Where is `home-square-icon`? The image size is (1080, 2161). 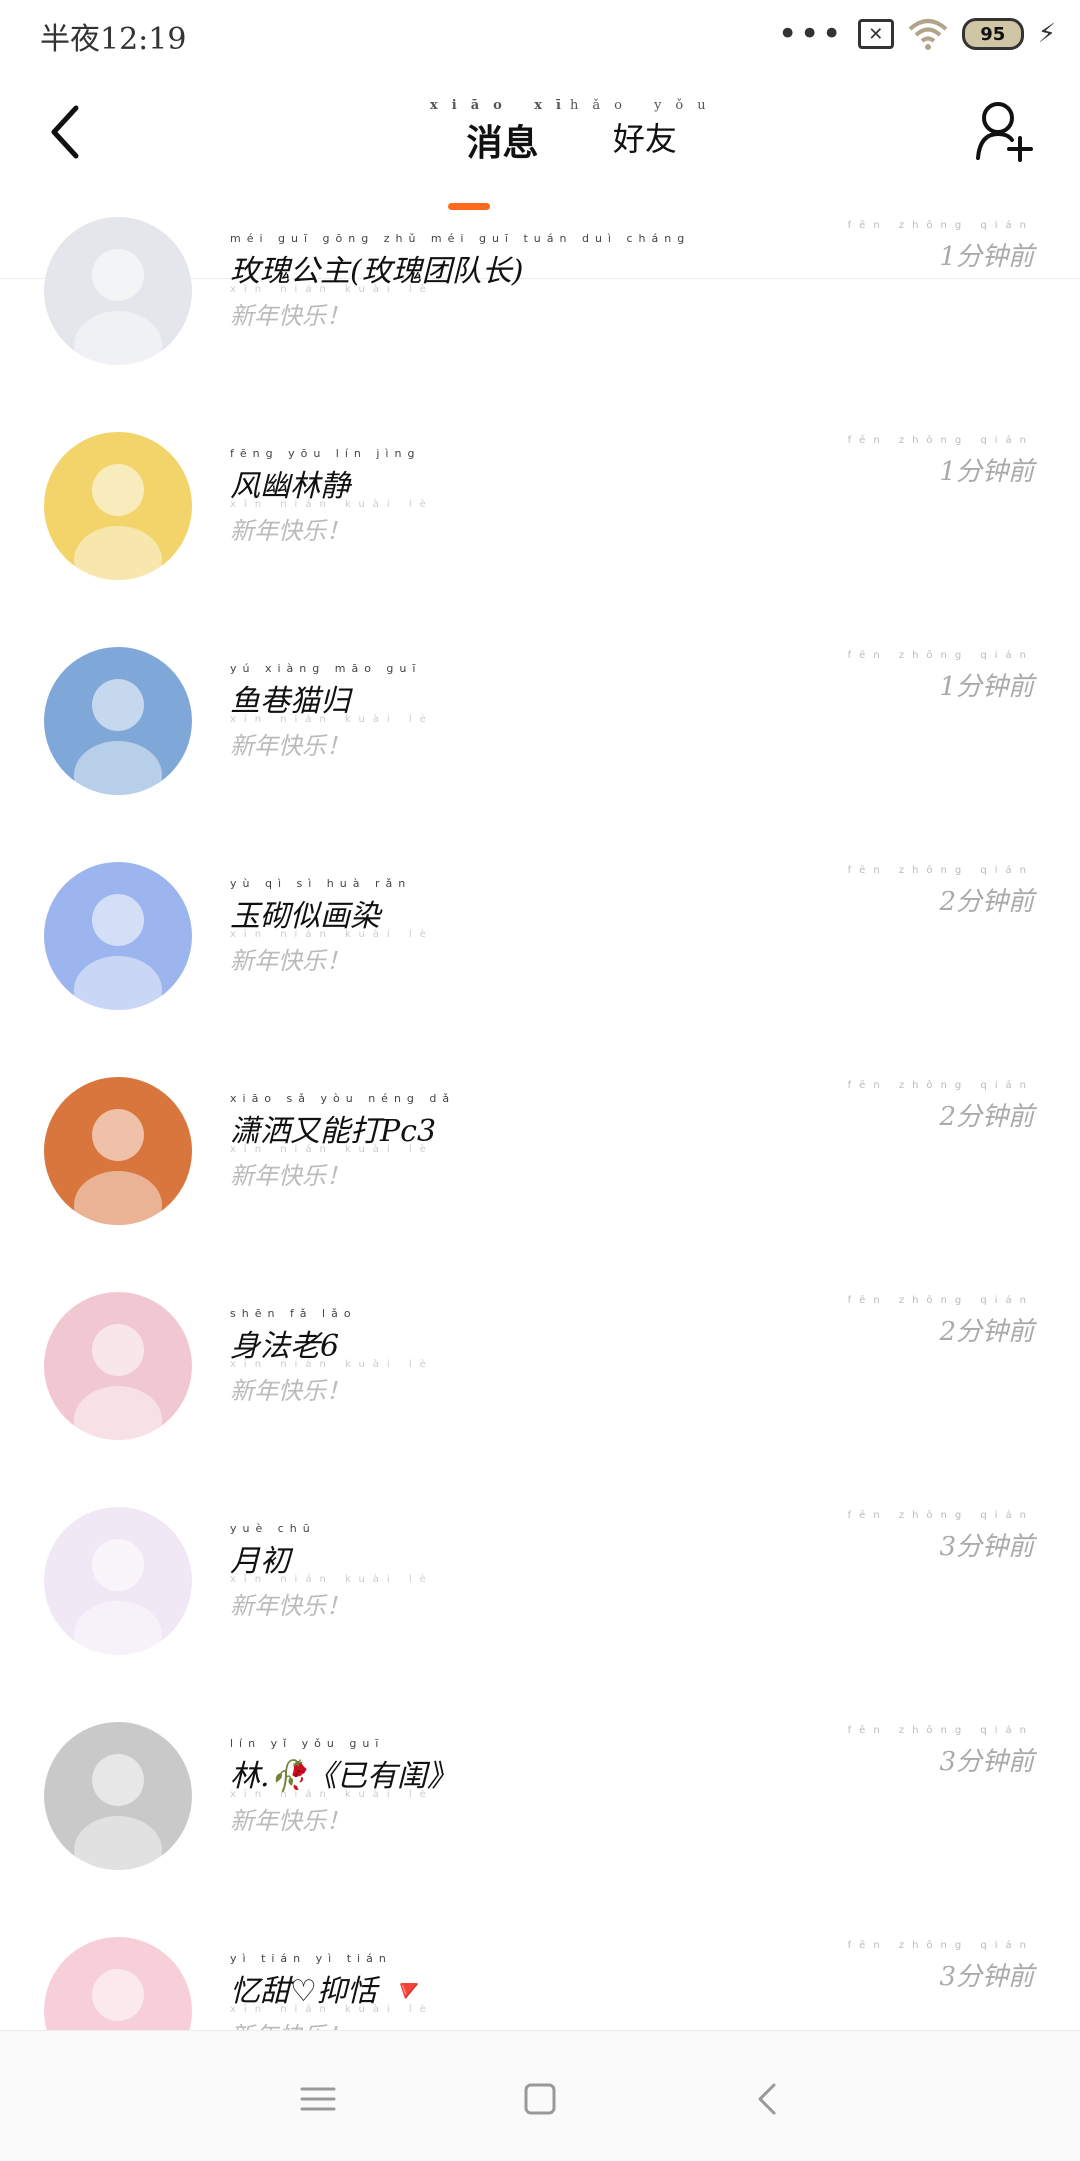 home-square-icon is located at coordinates (540, 2099).